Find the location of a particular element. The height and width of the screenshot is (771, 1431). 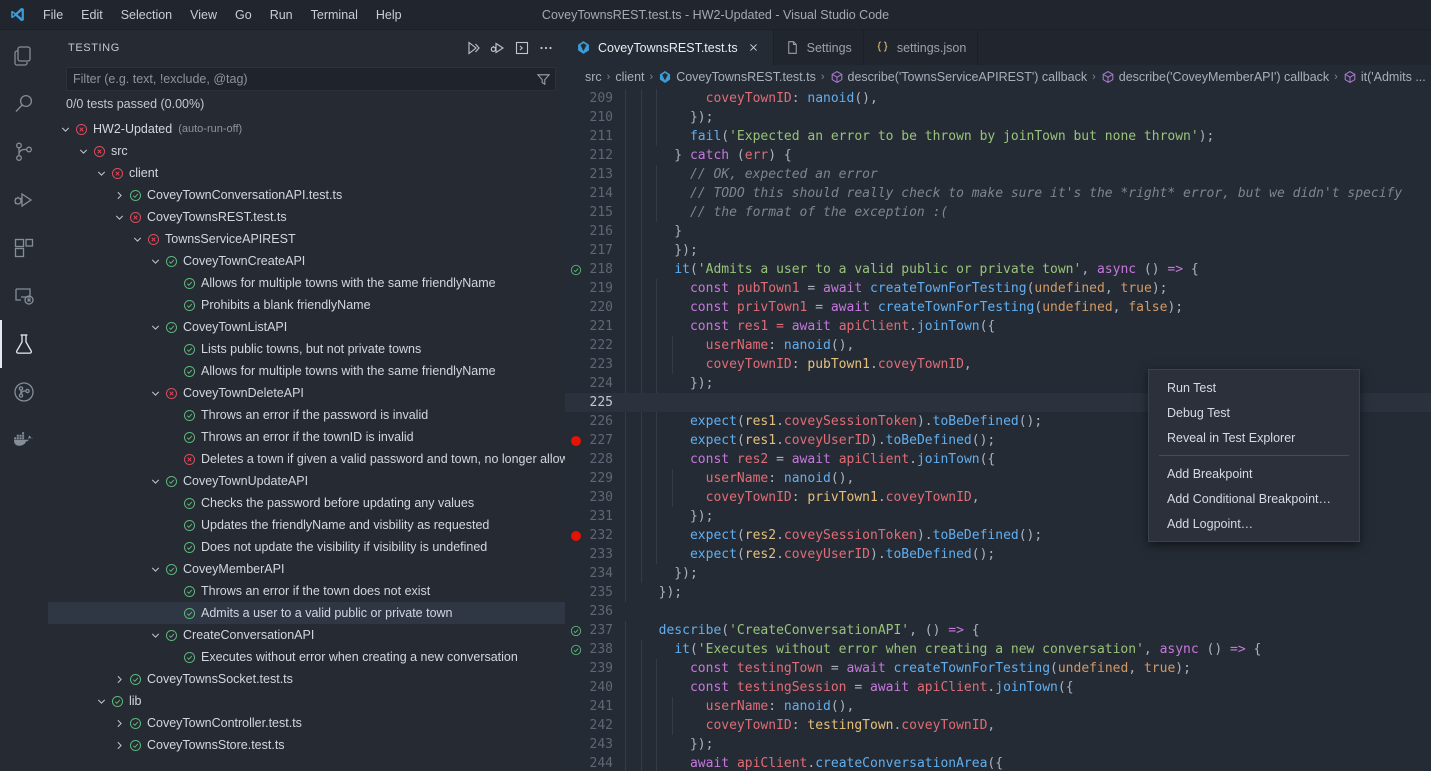

breadcrumb-item: client is located at coordinates (629, 77).